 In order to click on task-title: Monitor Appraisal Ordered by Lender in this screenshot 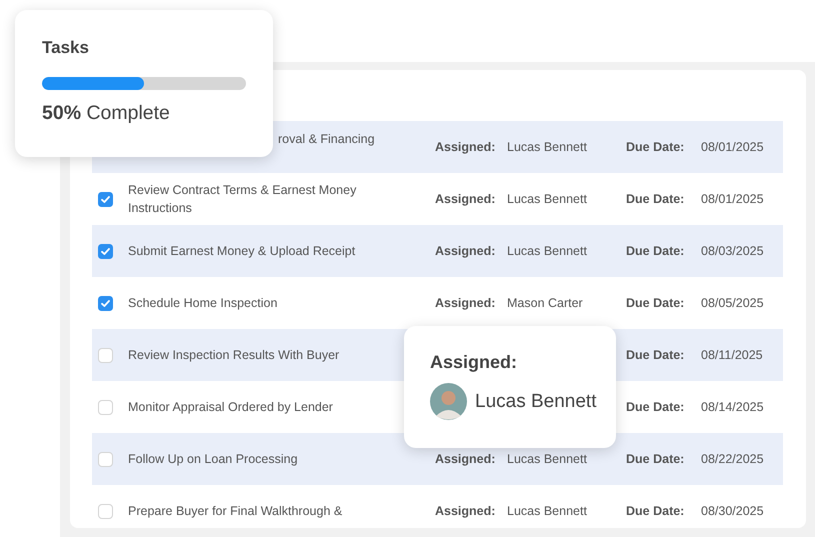, I will do `click(231, 407)`.